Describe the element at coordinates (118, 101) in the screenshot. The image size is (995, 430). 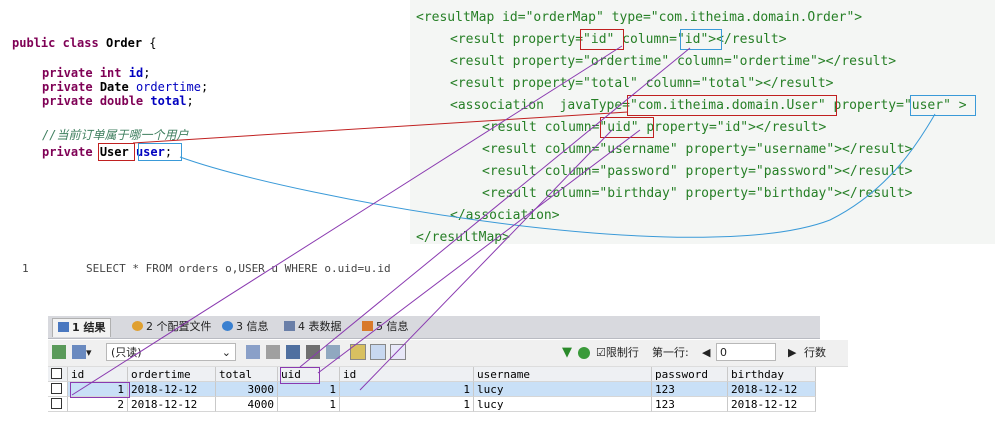
I see `field-total: private double total;` at that location.